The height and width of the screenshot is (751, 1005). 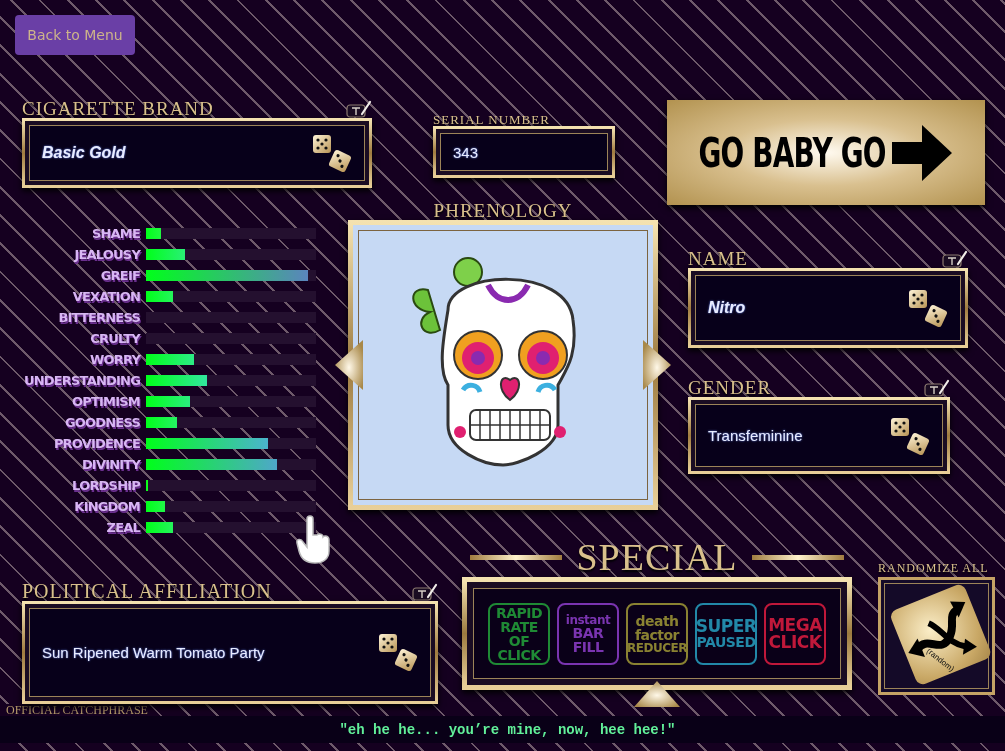 What do you see at coordinates (77, 710) in the screenshot?
I see `catchphrase-label: OFFICIAL CATCHPHRASE` at bounding box center [77, 710].